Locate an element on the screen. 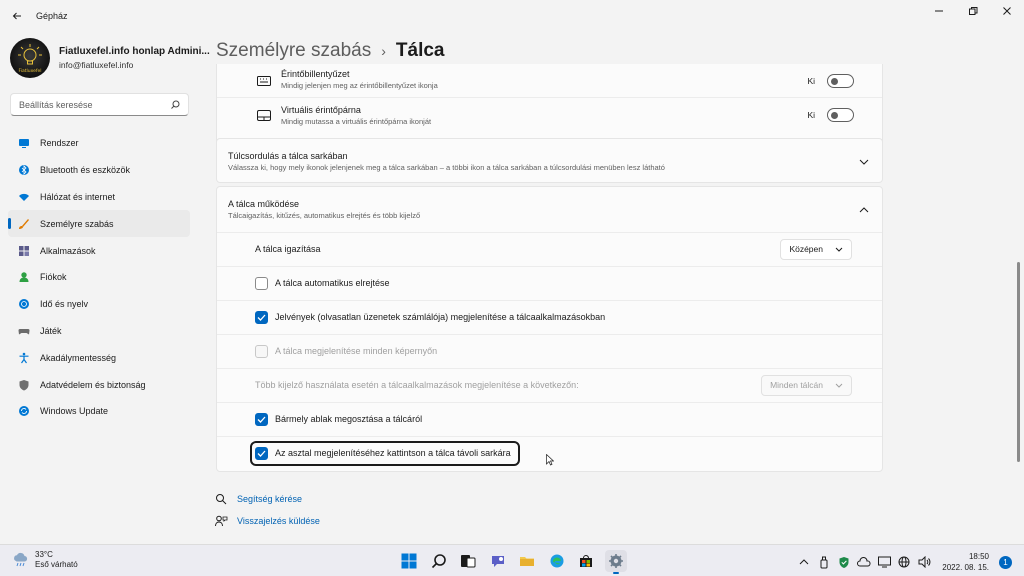 The width and height of the screenshot is (1024, 576). notification-badge: 1 is located at coordinates (1005, 562).